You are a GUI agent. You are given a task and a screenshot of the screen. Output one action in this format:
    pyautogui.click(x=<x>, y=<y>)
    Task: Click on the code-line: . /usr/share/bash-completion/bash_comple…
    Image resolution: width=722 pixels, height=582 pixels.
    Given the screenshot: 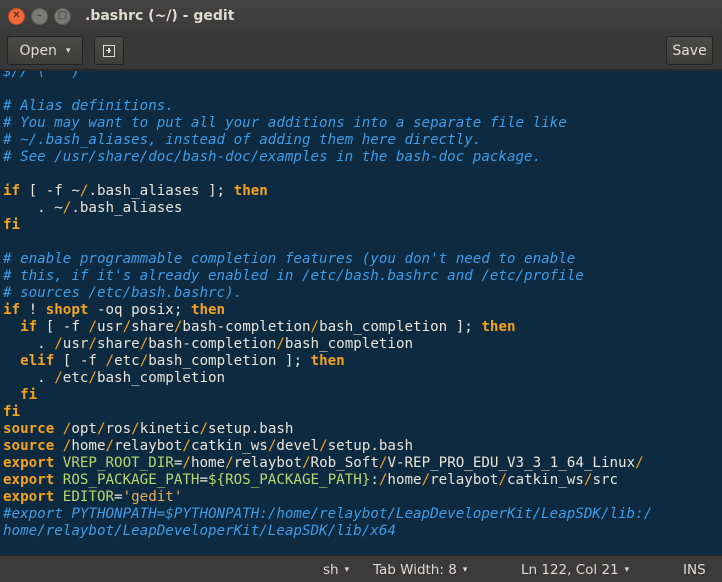 What is the action you would take?
    pyautogui.click(x=327, y=344)
    